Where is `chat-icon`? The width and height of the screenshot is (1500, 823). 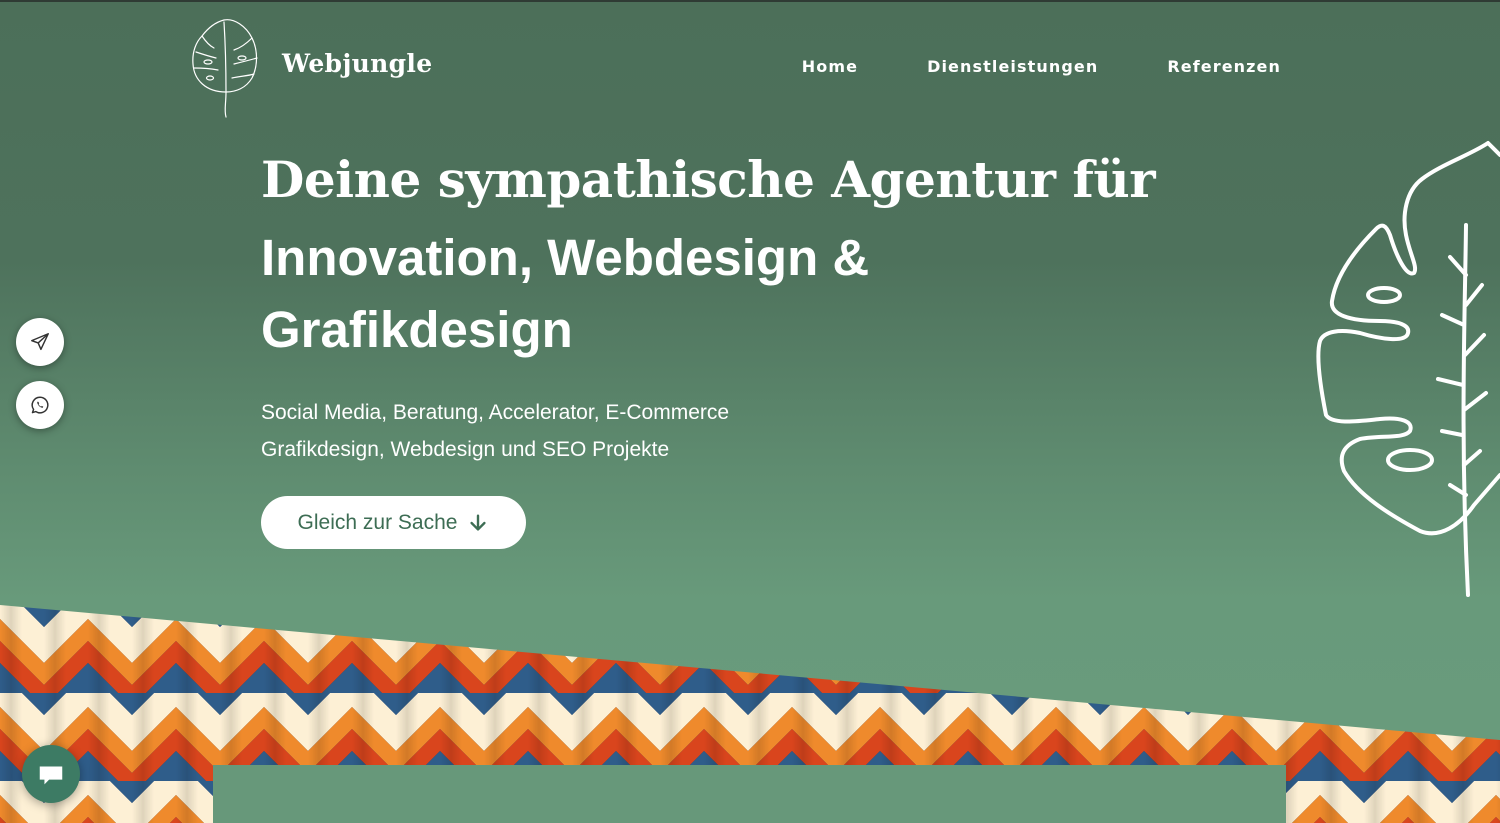
chat-icon is located at coordinates (51, 775).